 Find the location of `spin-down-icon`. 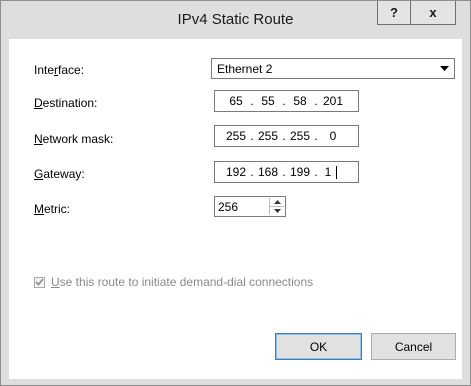

spin-down-icon is located at coordinates (277, 211).